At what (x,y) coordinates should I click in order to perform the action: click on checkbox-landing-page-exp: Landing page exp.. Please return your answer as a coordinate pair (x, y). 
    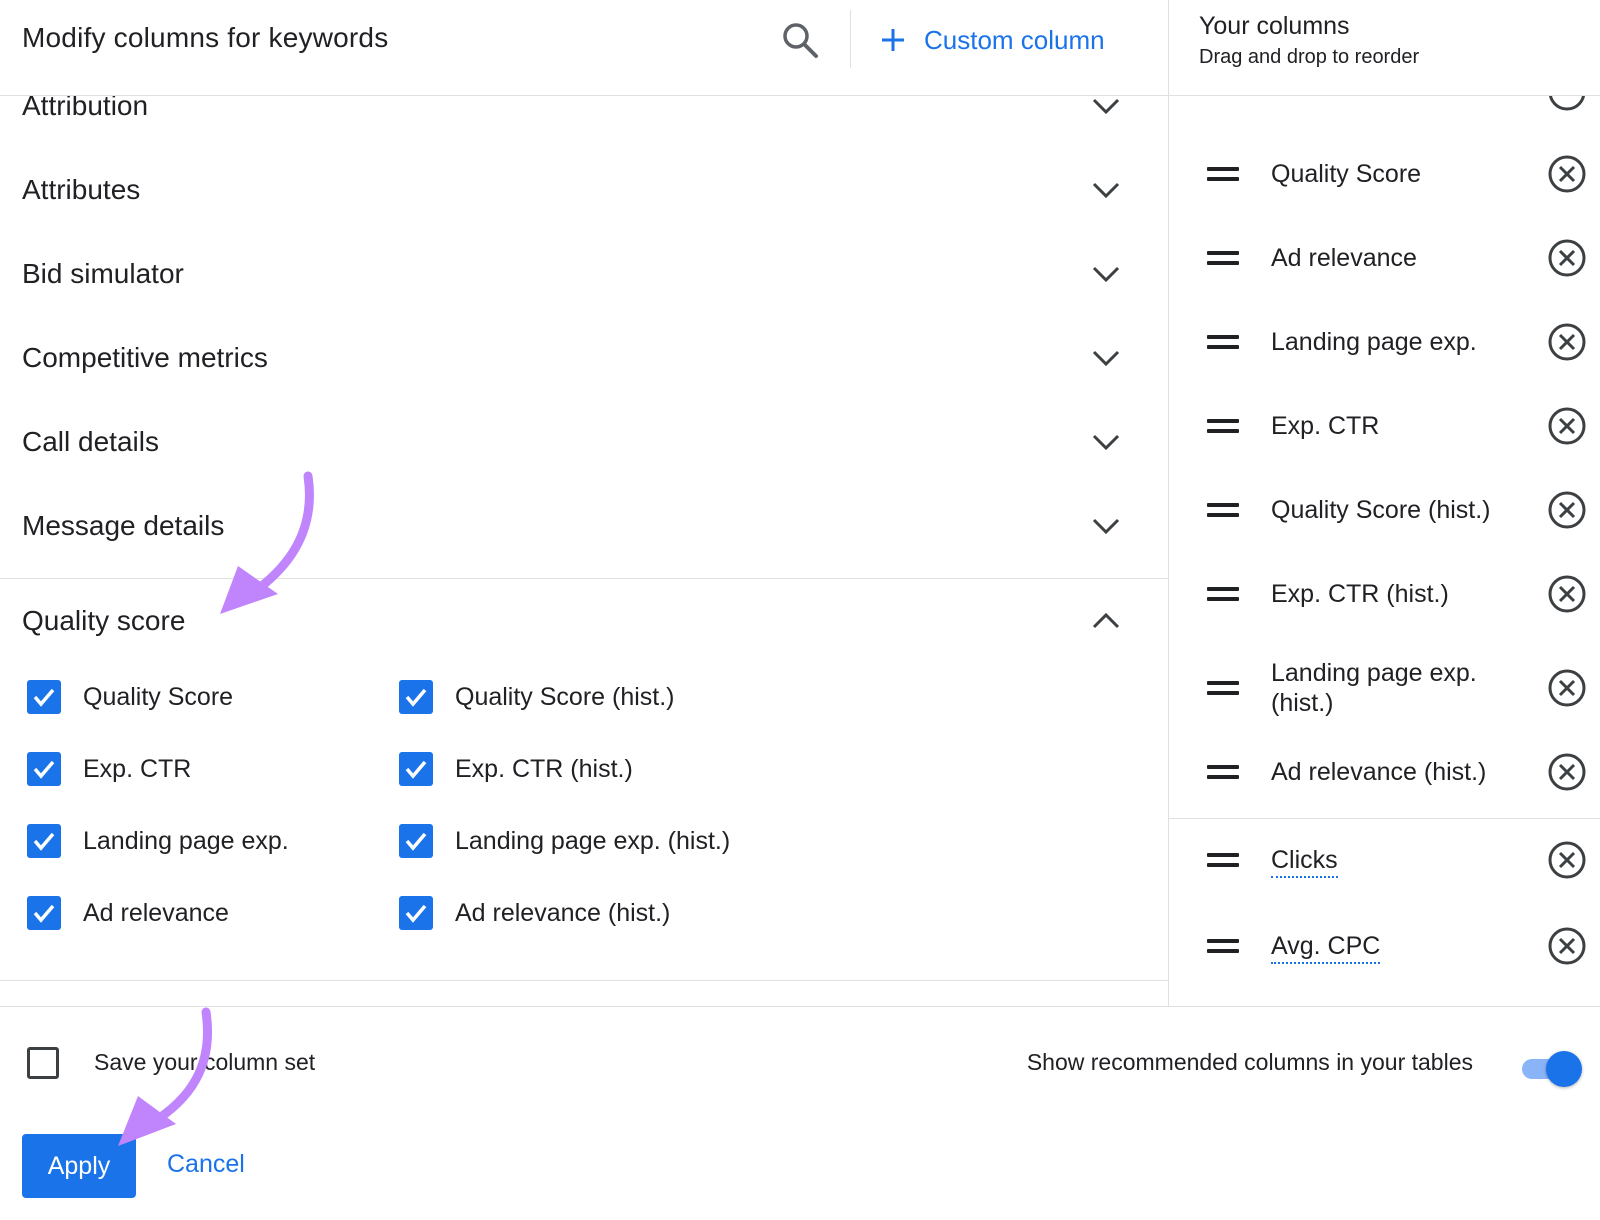
    Looking at the image, I should click on (158, 841).